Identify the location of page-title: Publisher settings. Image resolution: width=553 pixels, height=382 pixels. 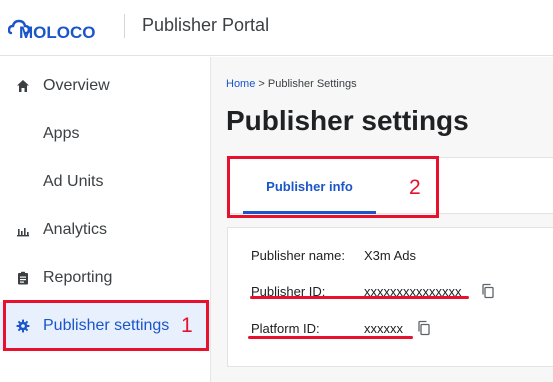
(347, 120).